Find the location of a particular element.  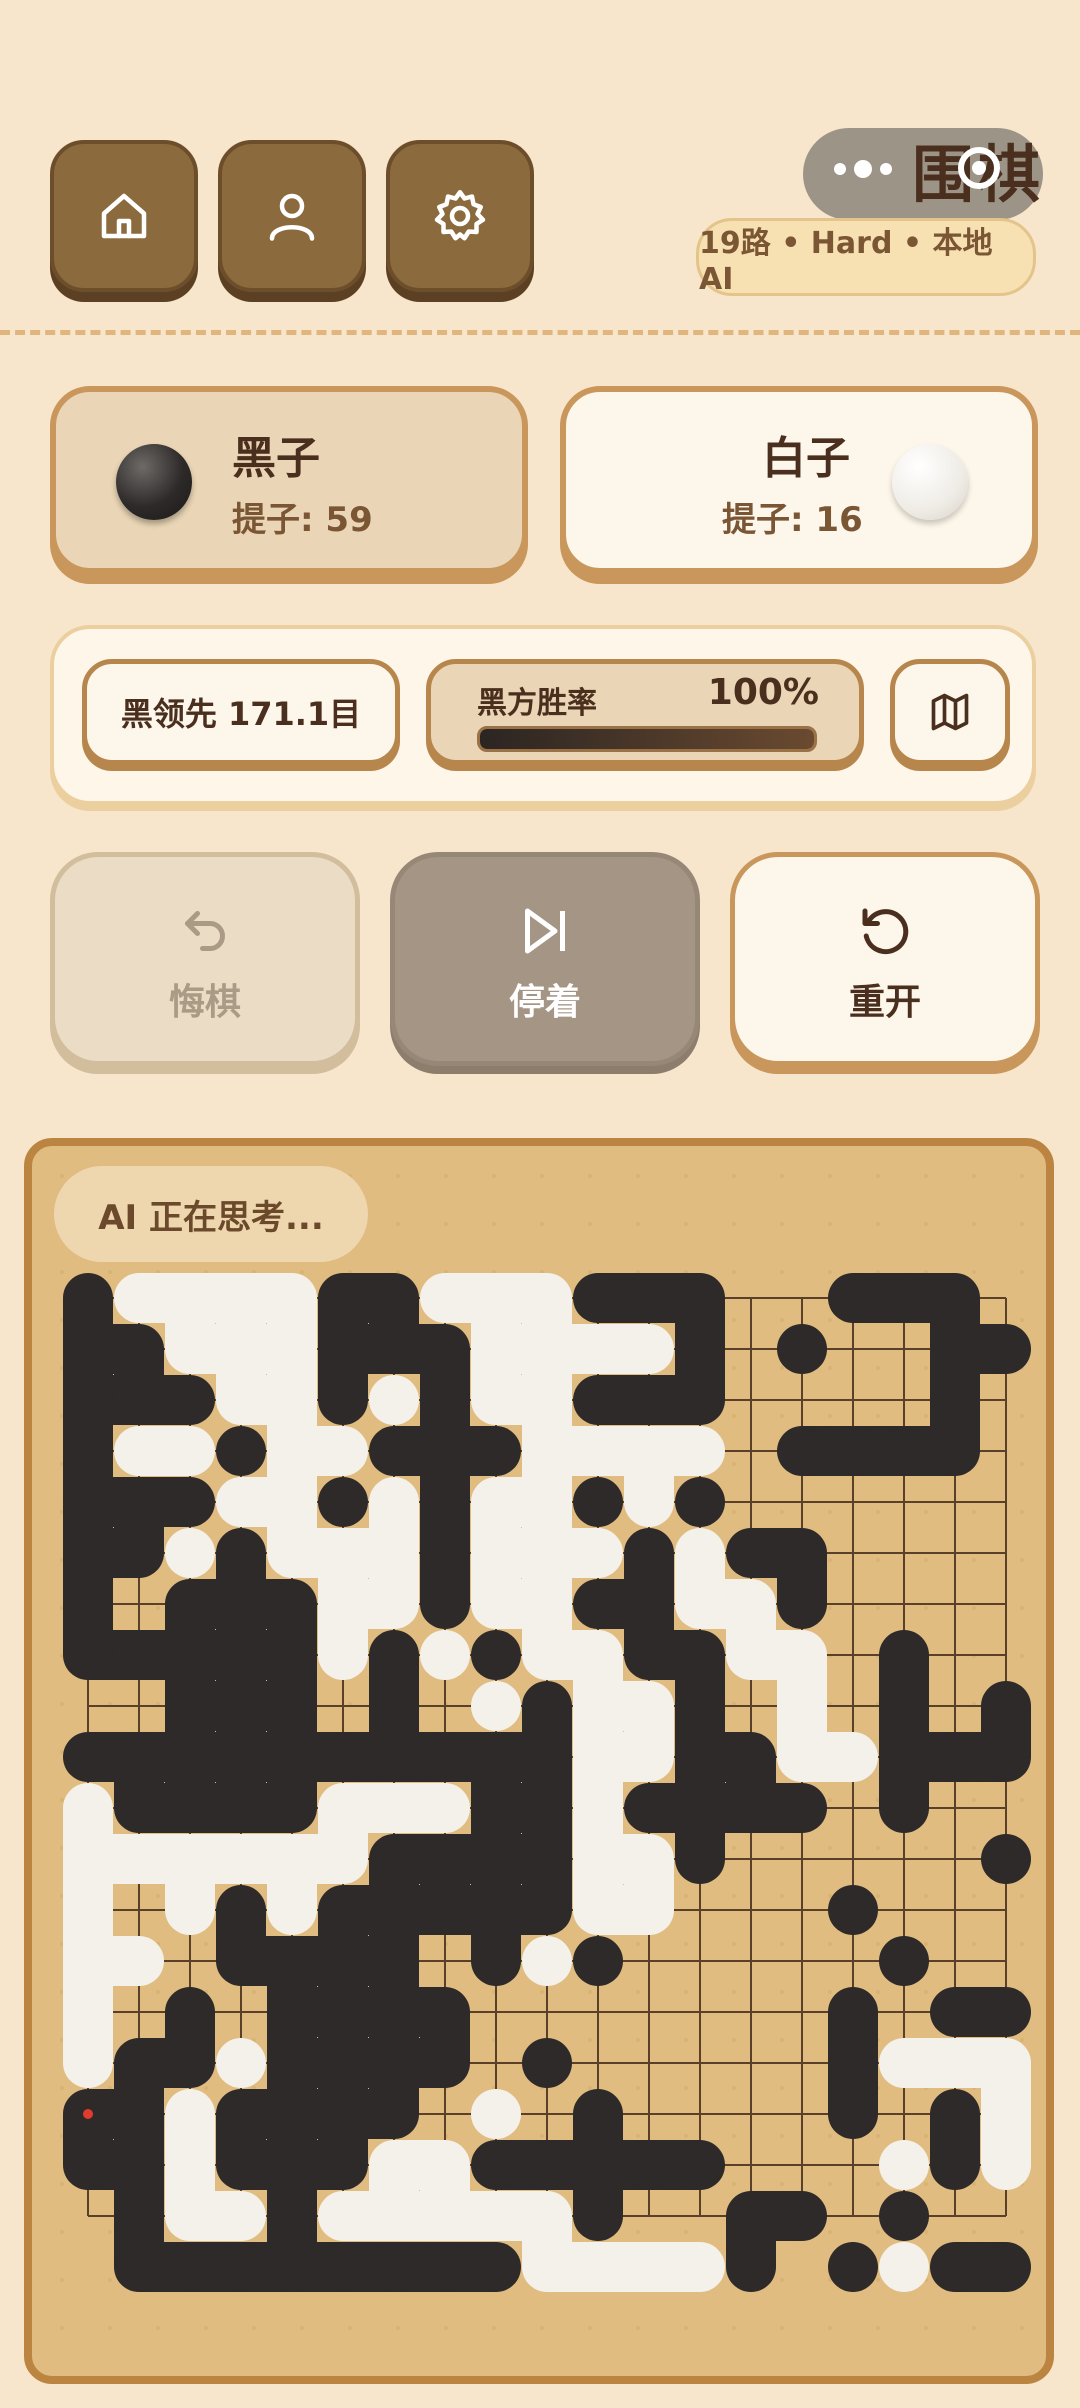

home-button is located at coordinates (124, 216).